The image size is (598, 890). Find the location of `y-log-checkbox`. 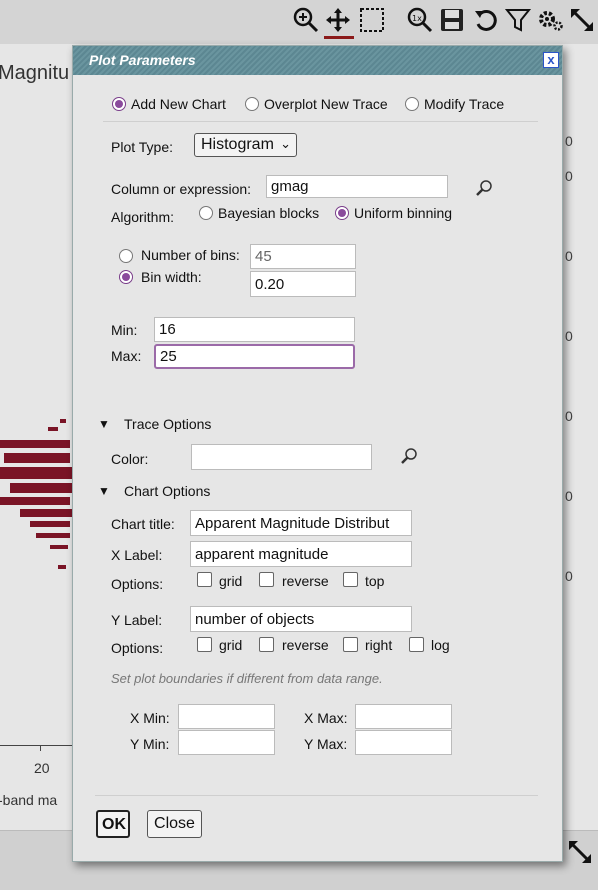

y-log-checkbox is located at coordinates (416, 644).